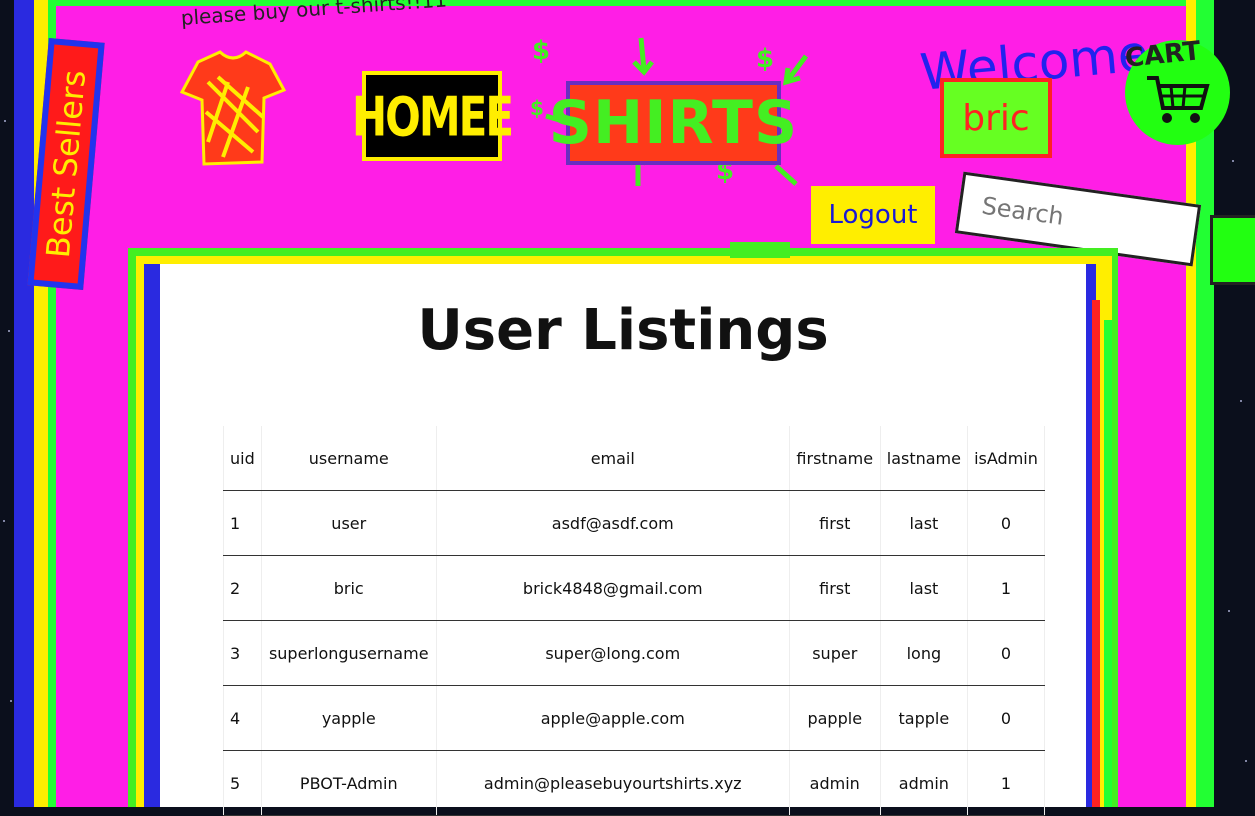 This screenshot has width=1255, height=816. What do you see at coordinates (233, 107) in the screenshot?
I see `tshirt-icon` at bounding box center [233, 107].